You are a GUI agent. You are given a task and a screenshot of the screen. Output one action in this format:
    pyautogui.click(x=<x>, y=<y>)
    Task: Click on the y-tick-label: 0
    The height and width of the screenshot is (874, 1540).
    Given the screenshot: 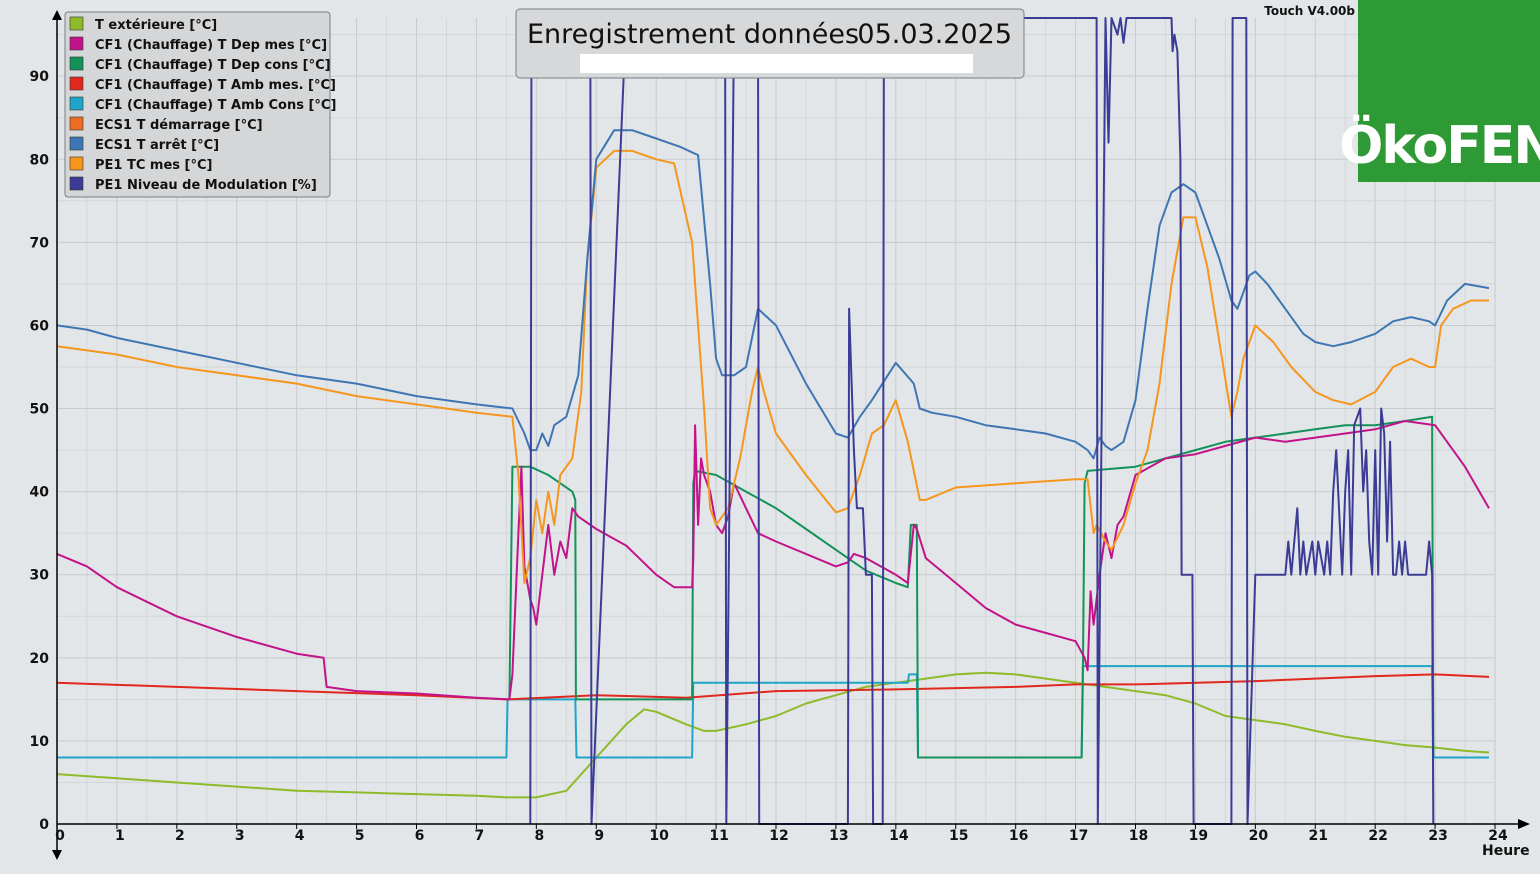 What is the action you would take?
    pyautogui.click(x=44, y=825)
    